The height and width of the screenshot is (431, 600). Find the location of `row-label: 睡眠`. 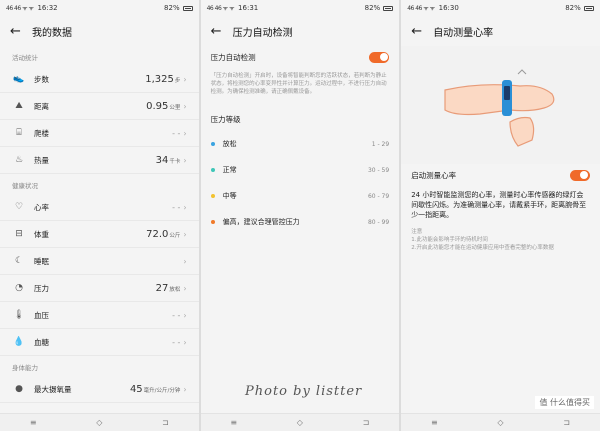

row-label: 睡眠 is located at coordinates (41, 261).